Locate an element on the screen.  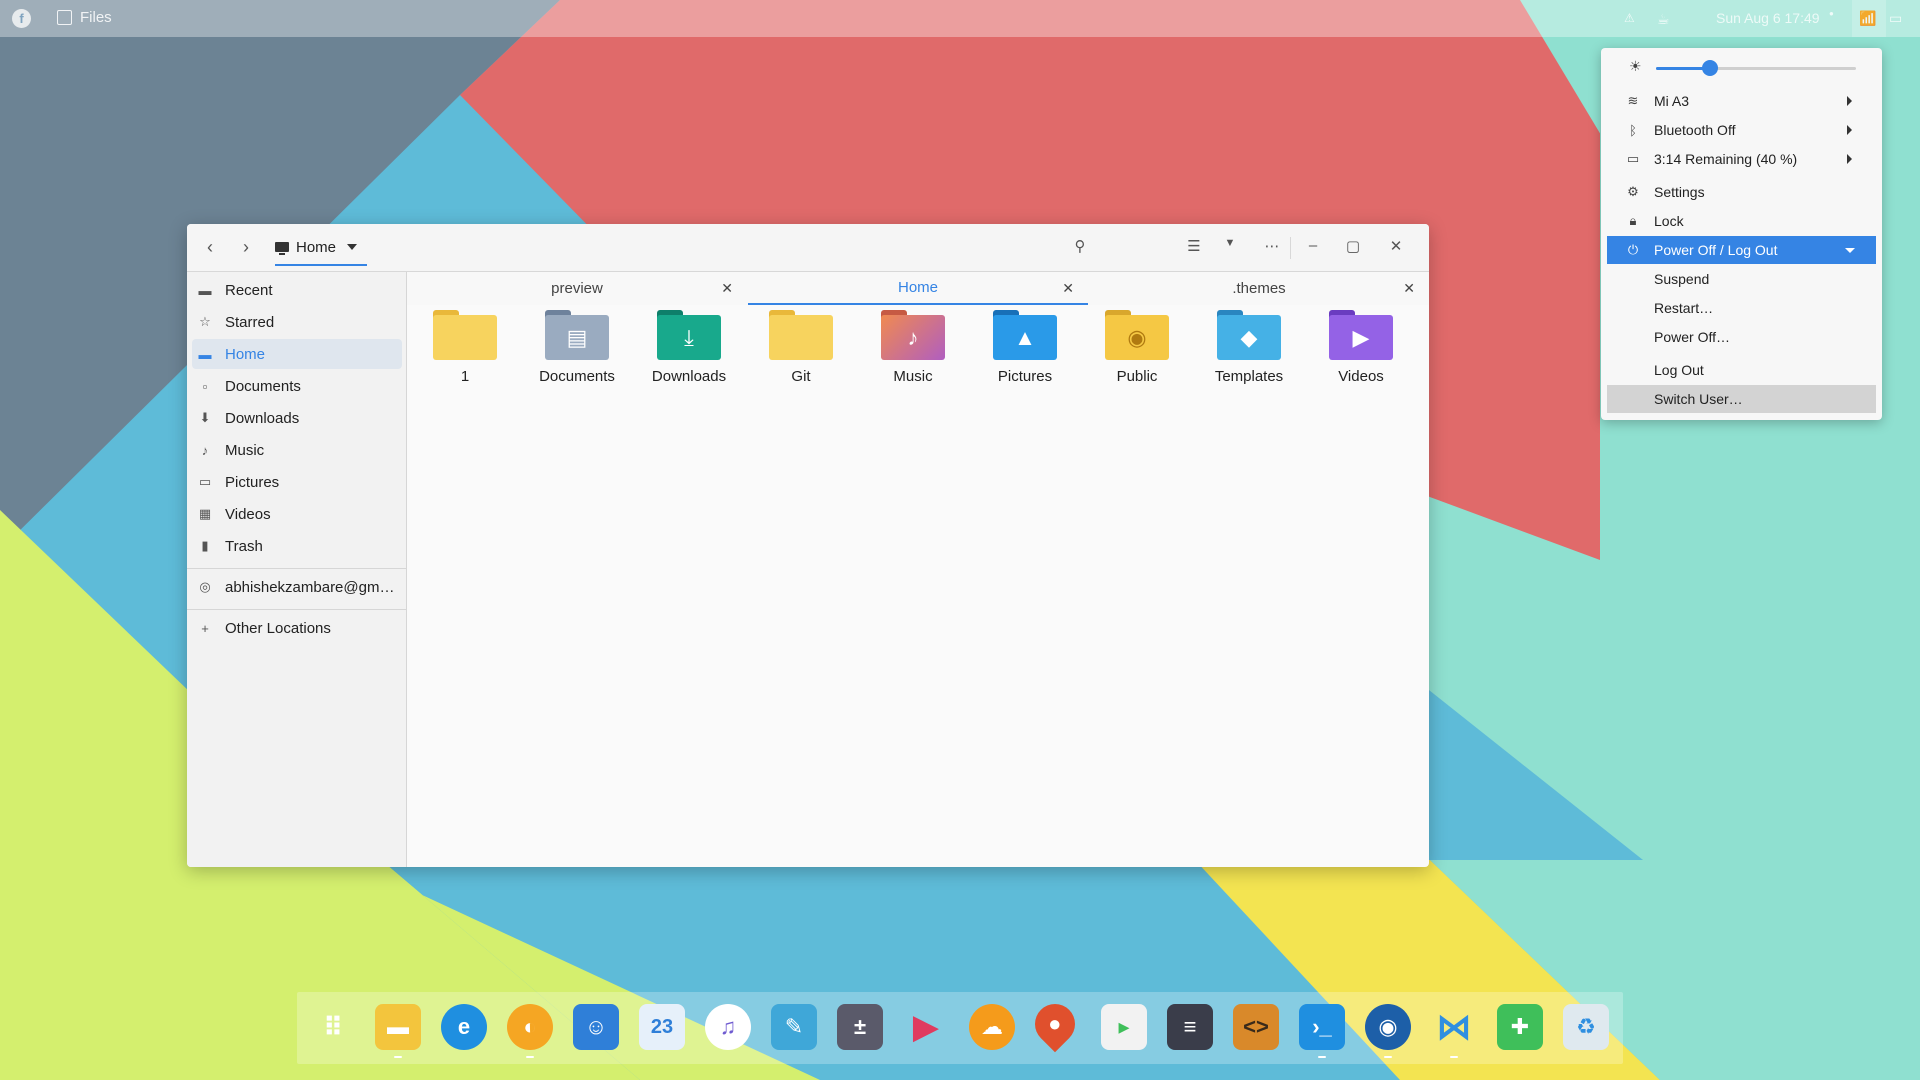
documents-folder-icon: ▤ is located at coordinates (577, 335).